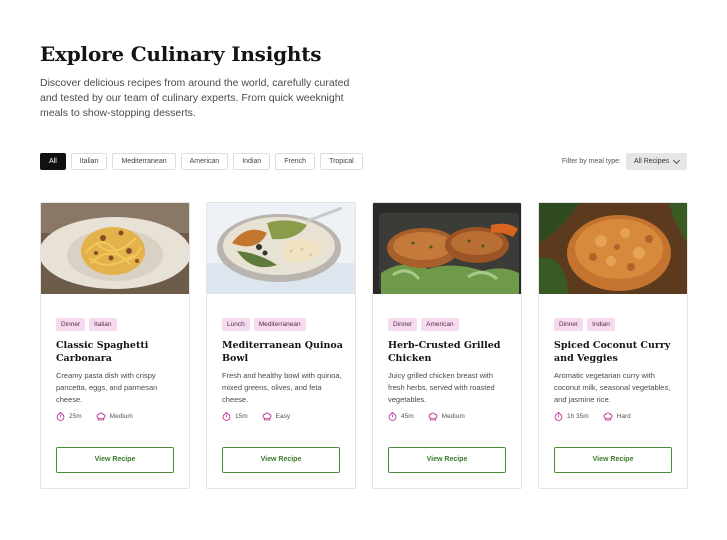  I want to click on recipe-title: Spiced Coconut Curry and Veggies, so click(612, 352).